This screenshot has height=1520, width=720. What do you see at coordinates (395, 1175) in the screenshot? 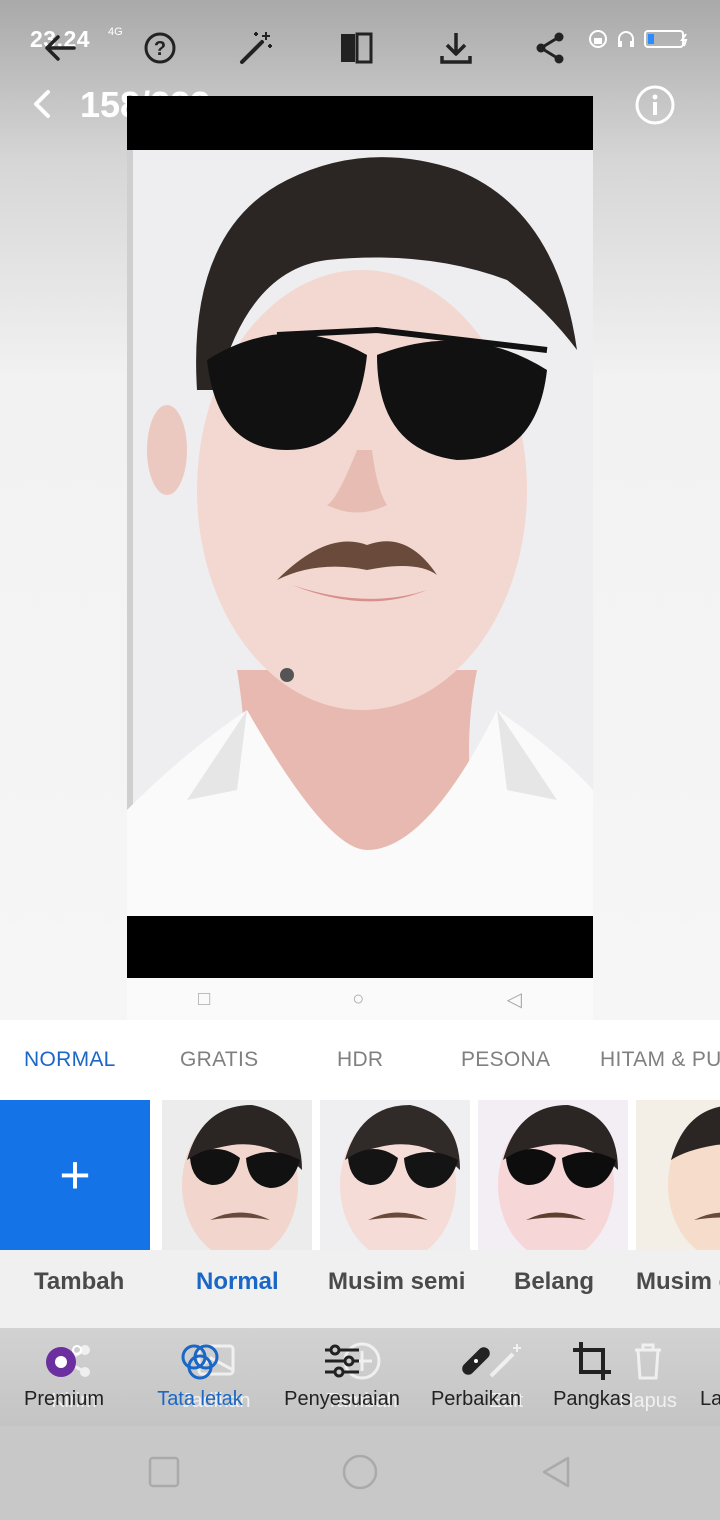
I see `filter-thumb-musim-semi` at bounding box center [395, 1175].